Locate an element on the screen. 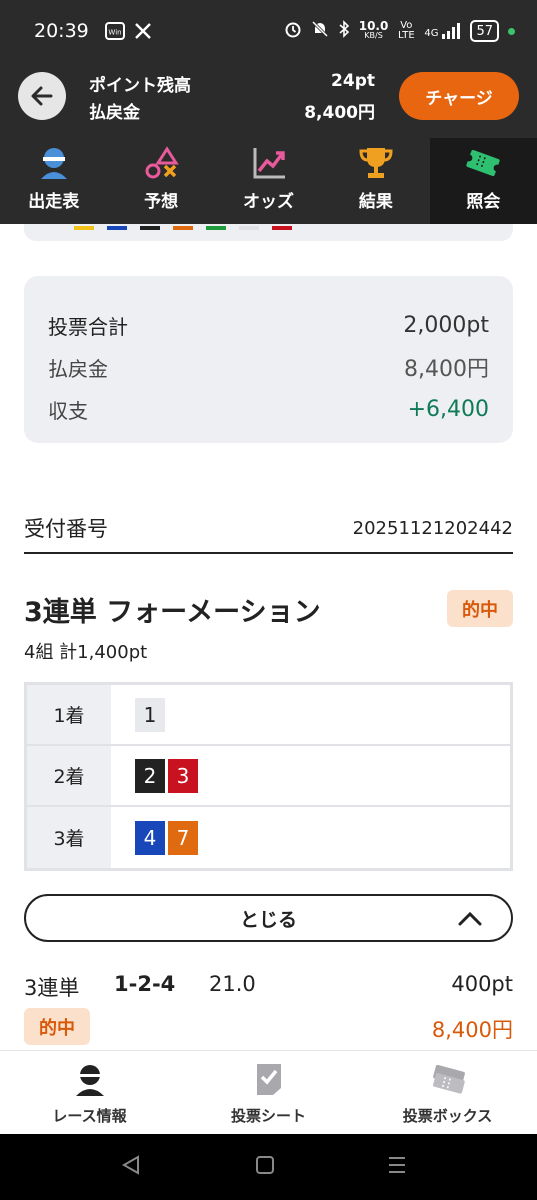  arrow-left-icon is located at coordinates (42, 96).